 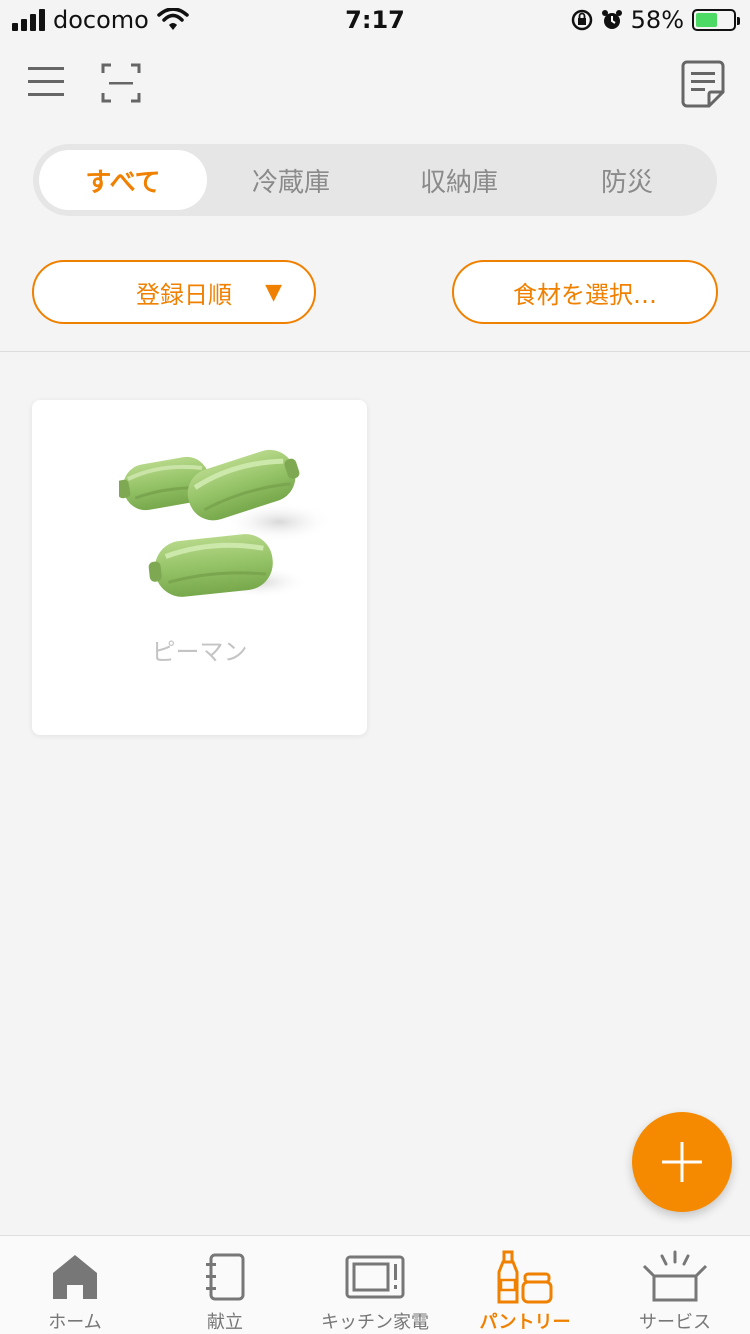 What do you see at coordinates (459, 180) in the screenshot?
I see `tab-storage: 収納庫` at bounding box center [459, 180].